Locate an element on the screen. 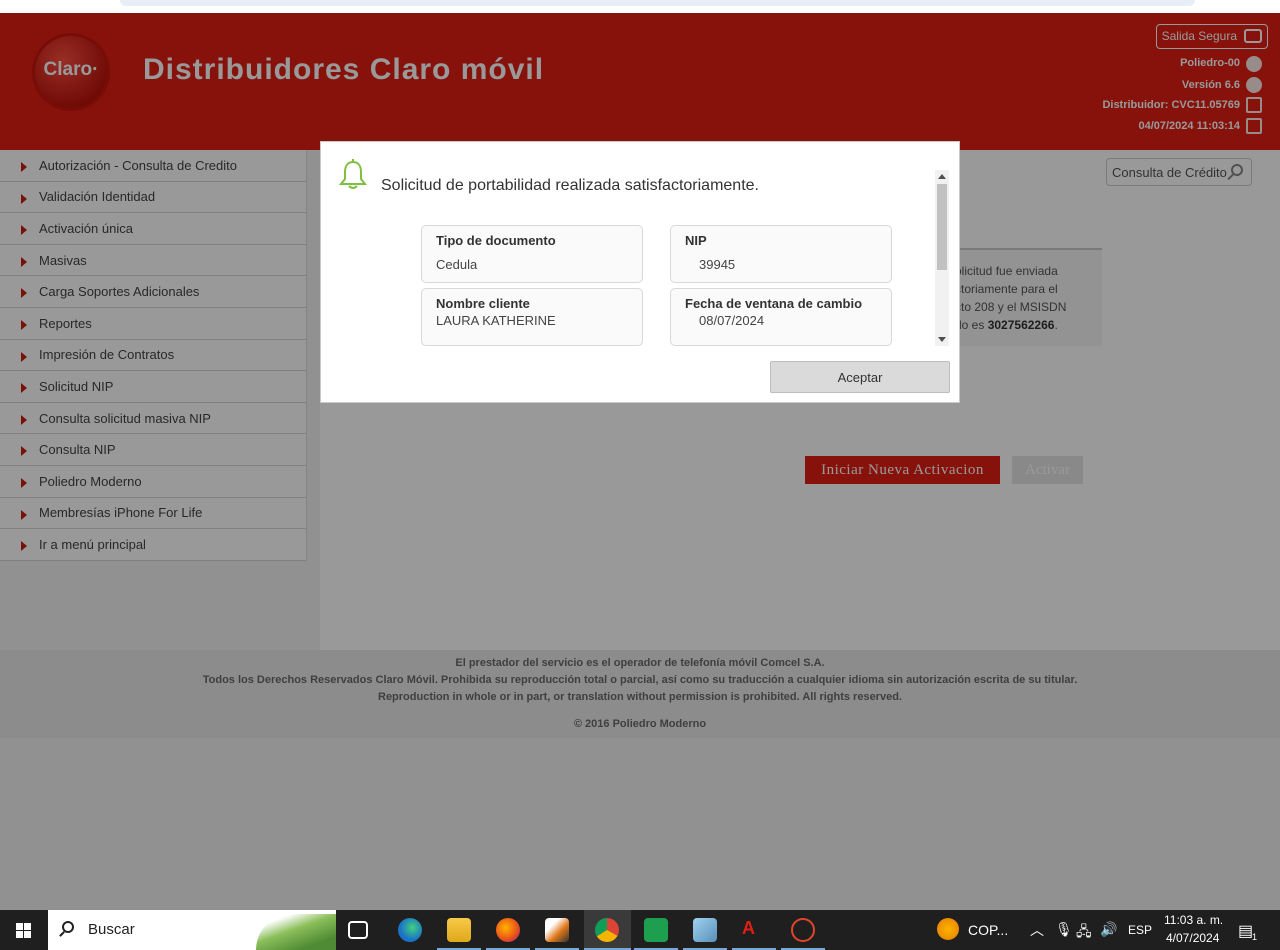 This screenshot has height=950, width=1280. start-button is located at coordinates (24, 930).